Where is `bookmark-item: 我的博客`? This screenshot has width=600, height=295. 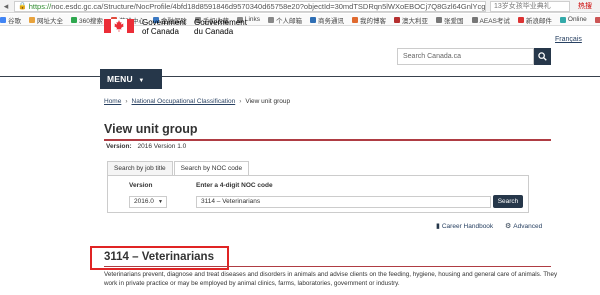 bookmark-item: 我的博客 is located at coordinates (369, 20).